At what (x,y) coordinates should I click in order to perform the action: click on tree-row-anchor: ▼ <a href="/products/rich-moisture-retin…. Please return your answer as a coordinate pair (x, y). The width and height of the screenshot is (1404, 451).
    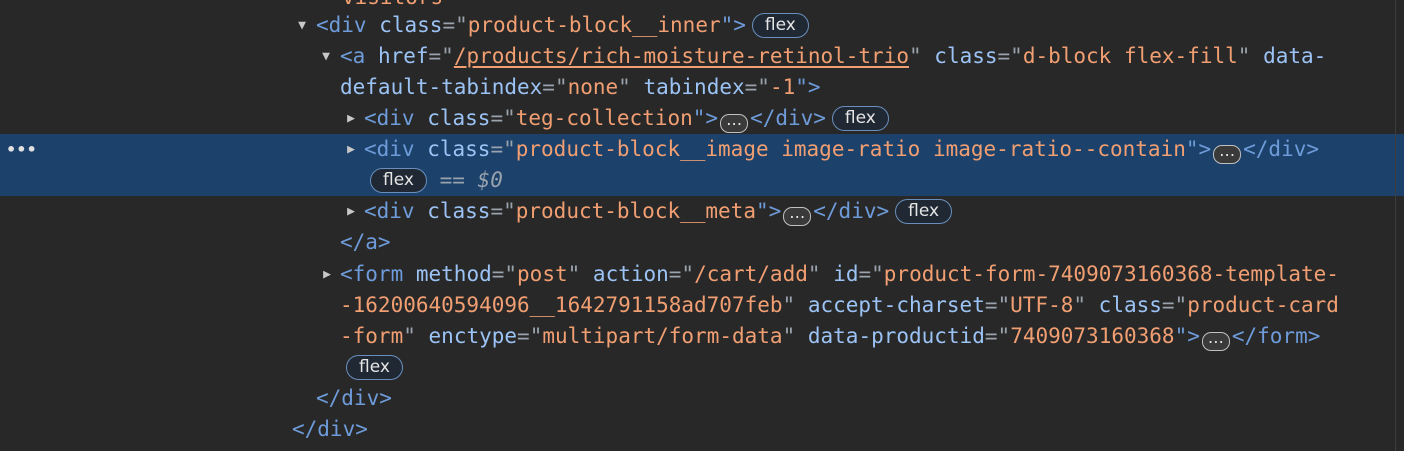
    Looking at the image, I should click on (702, 56).